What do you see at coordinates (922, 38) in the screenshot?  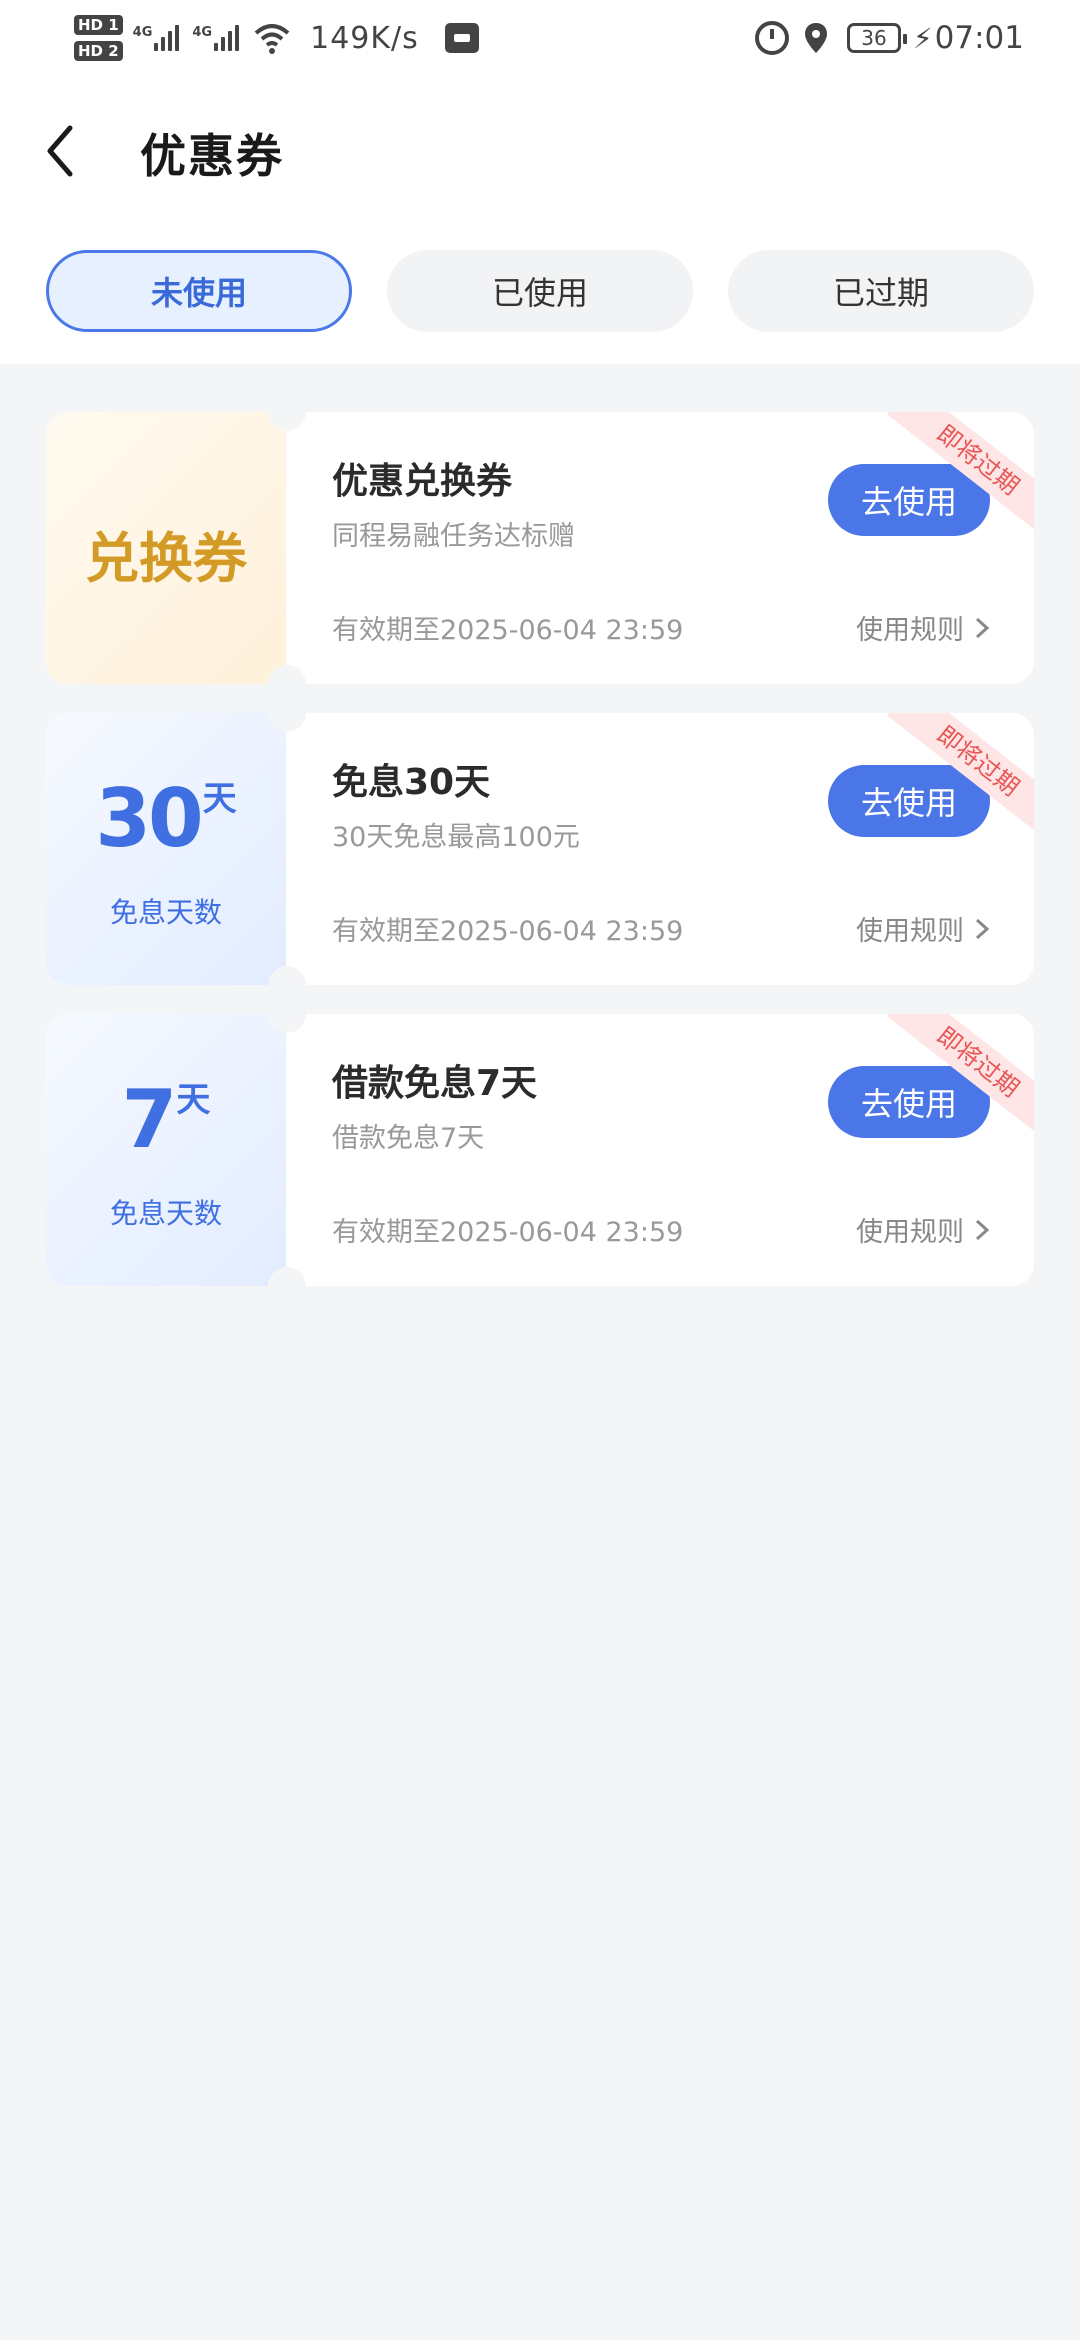 I see `lightning-icon: ⚡` at bounding box center [922, 38].